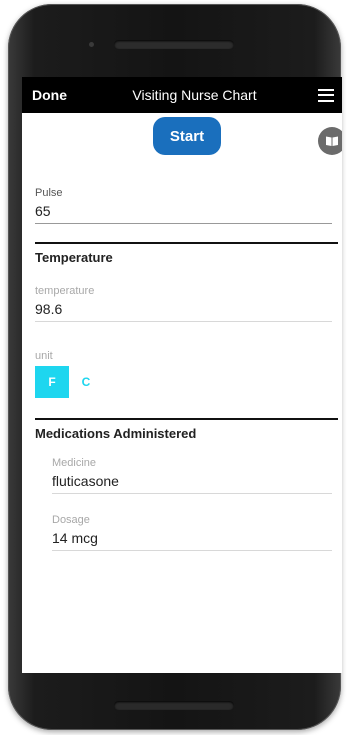  I want to click on medicine-label: Medicine, so click(74, 463).